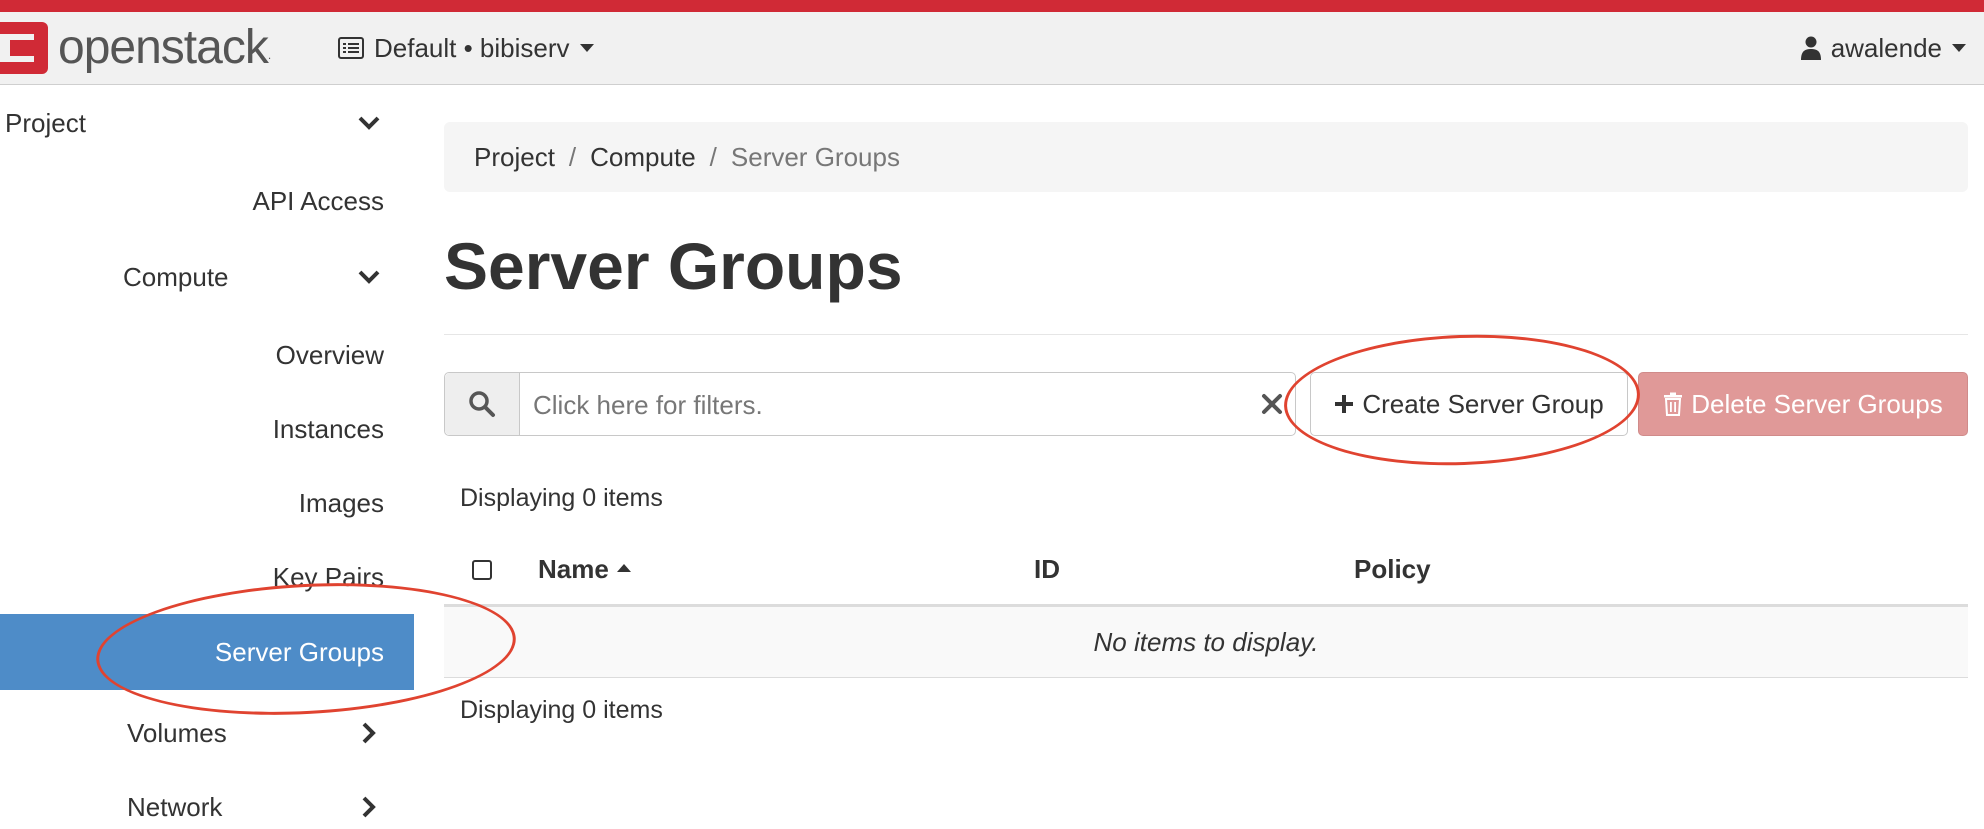  I want to click on user-menu: awalende, so click(1883, 48).